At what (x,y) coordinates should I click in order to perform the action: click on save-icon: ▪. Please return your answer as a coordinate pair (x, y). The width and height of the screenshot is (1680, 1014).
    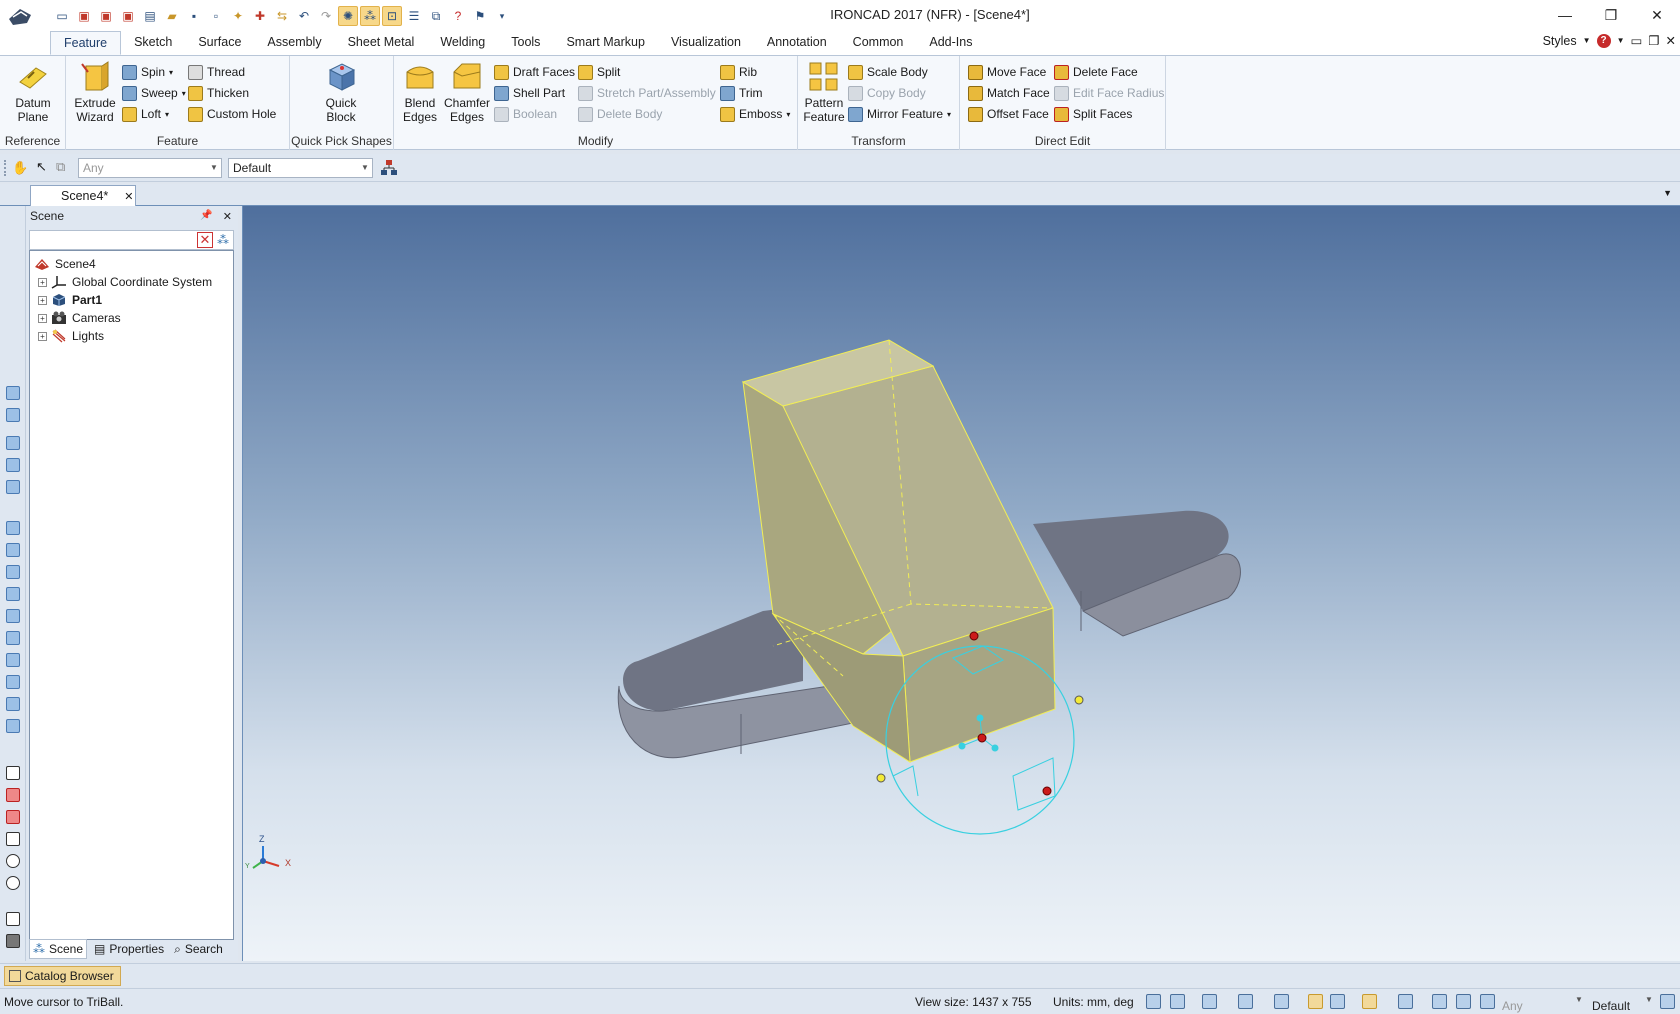
    Looking at the image, I should click on (194, 16).